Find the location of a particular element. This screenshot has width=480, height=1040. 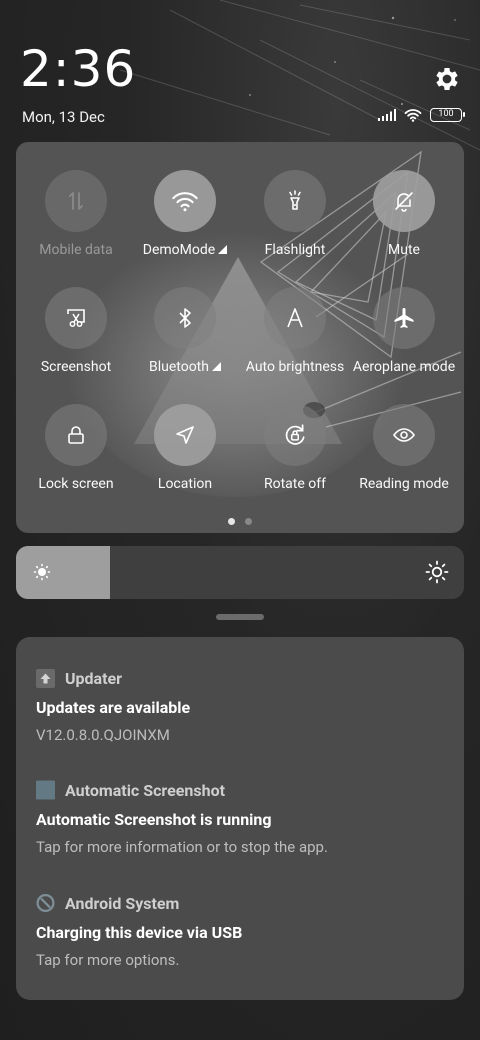

notification-app-name: Updater is located at coordinates (94, 678).